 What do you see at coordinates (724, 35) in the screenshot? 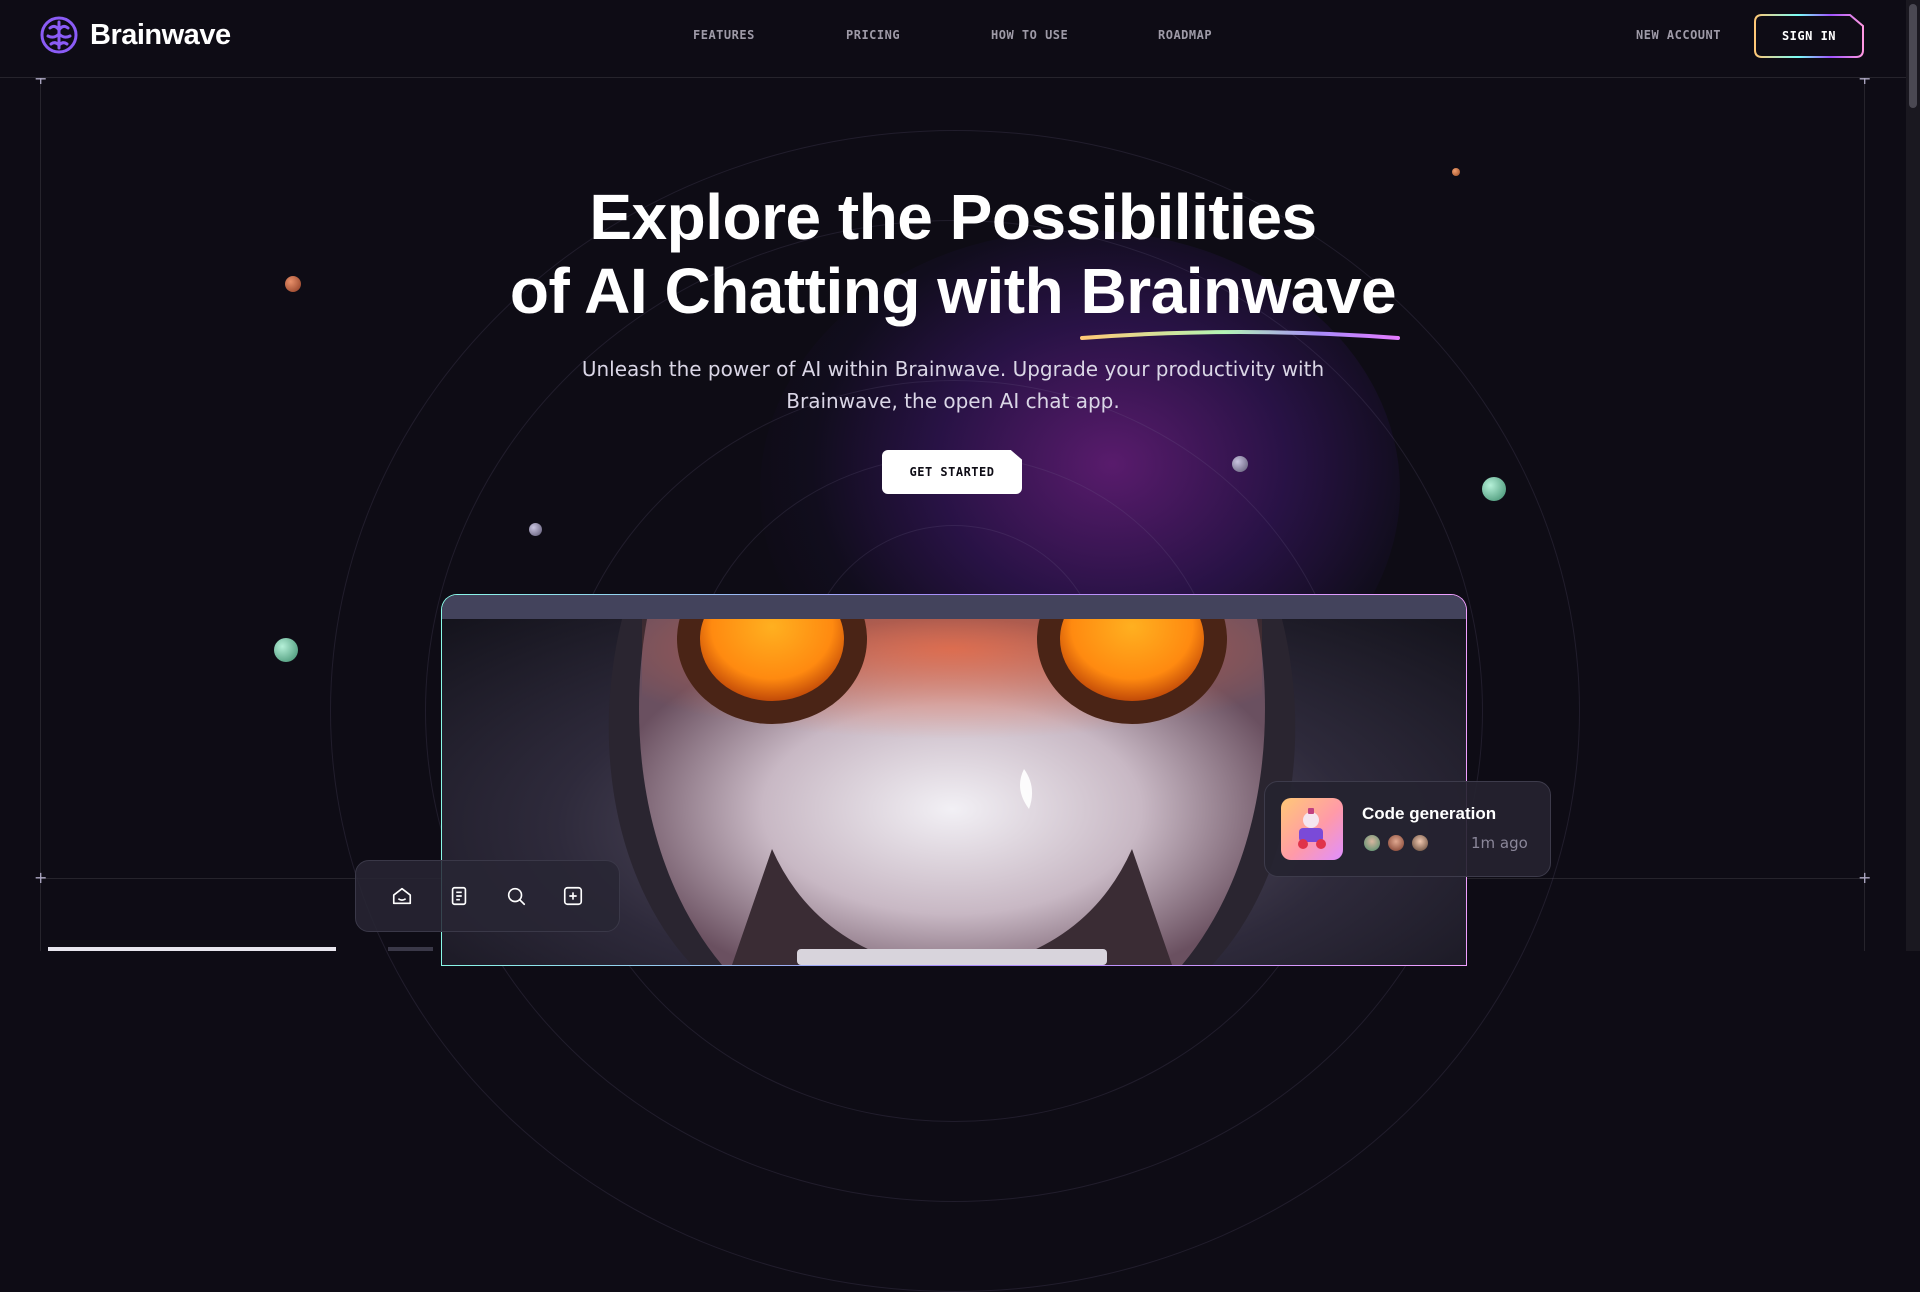
I see `nav-features: FEATURES` at bounding box center [724, 35].